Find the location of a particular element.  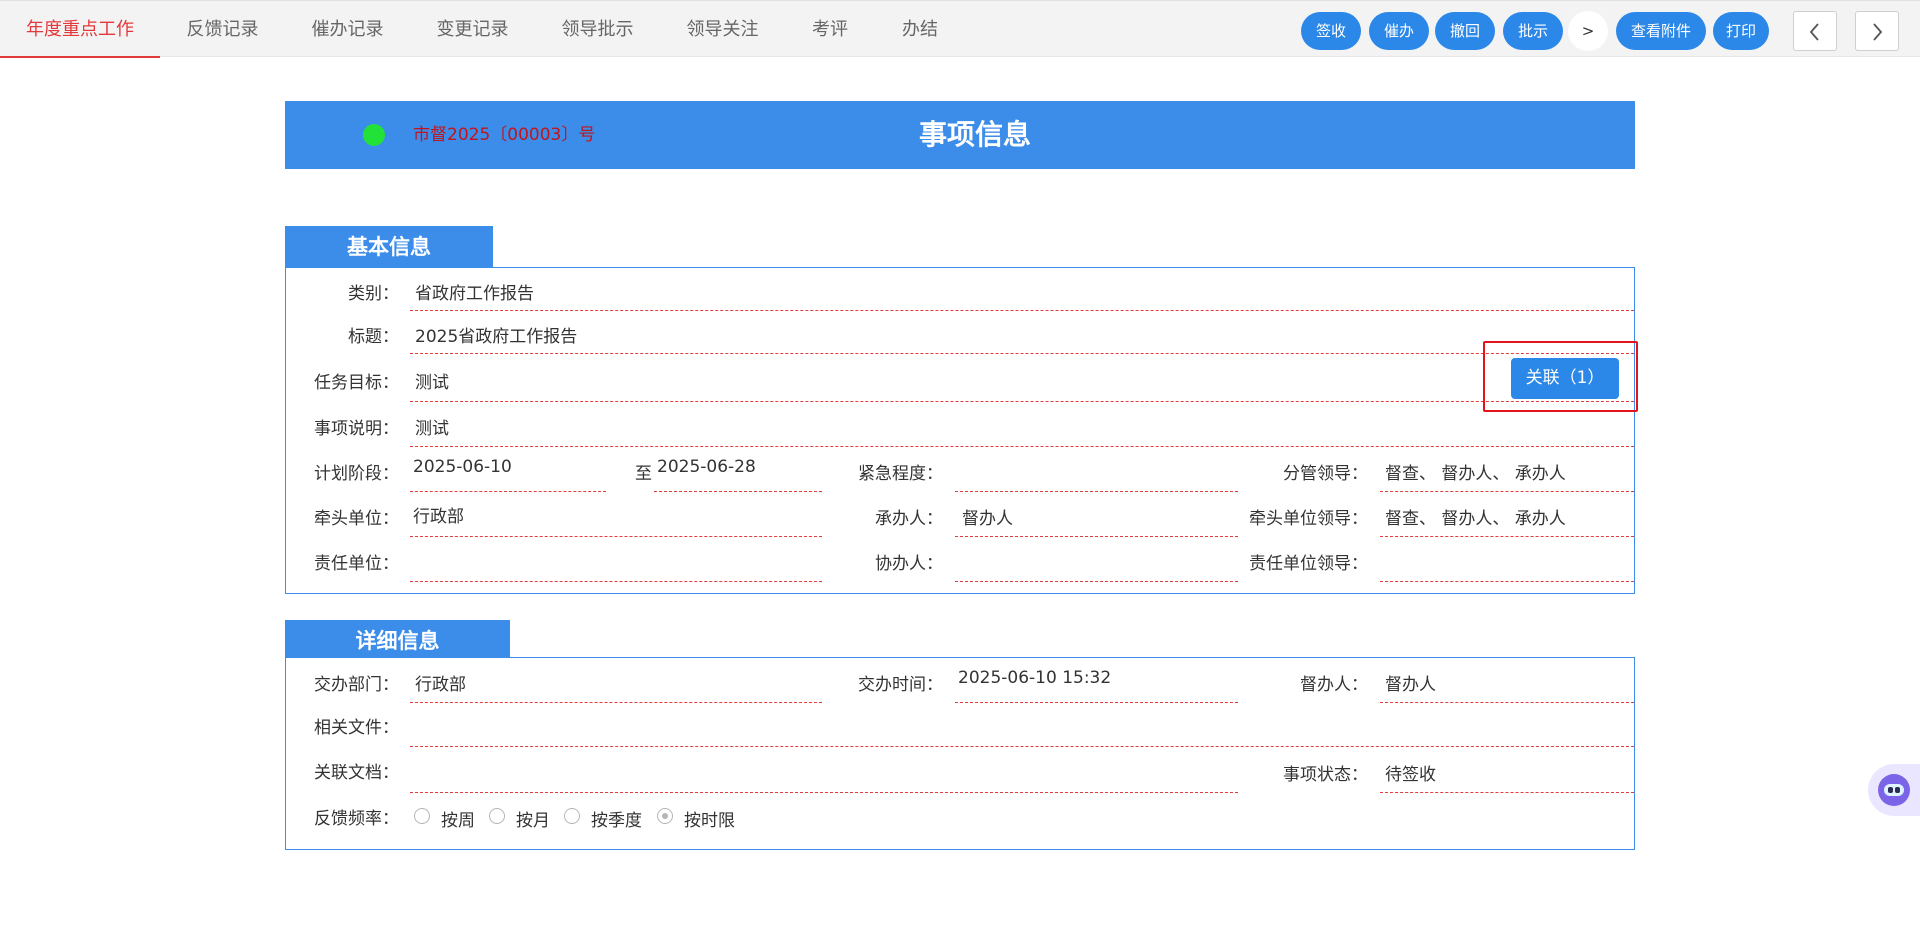

leader-label: 分管领导： is located at coordinates (1325, 474).